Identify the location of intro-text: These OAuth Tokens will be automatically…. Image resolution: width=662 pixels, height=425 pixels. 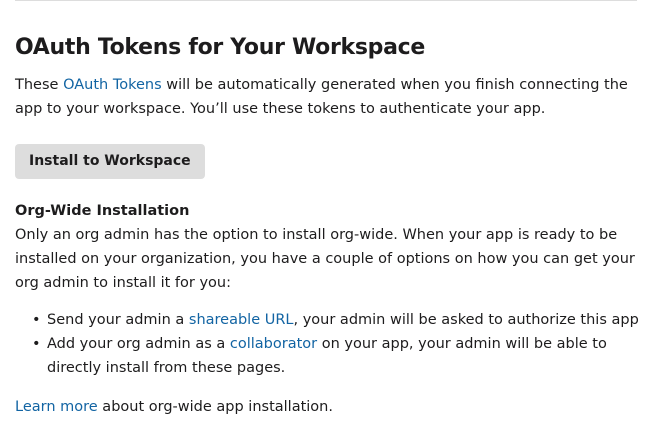
(330, 97).